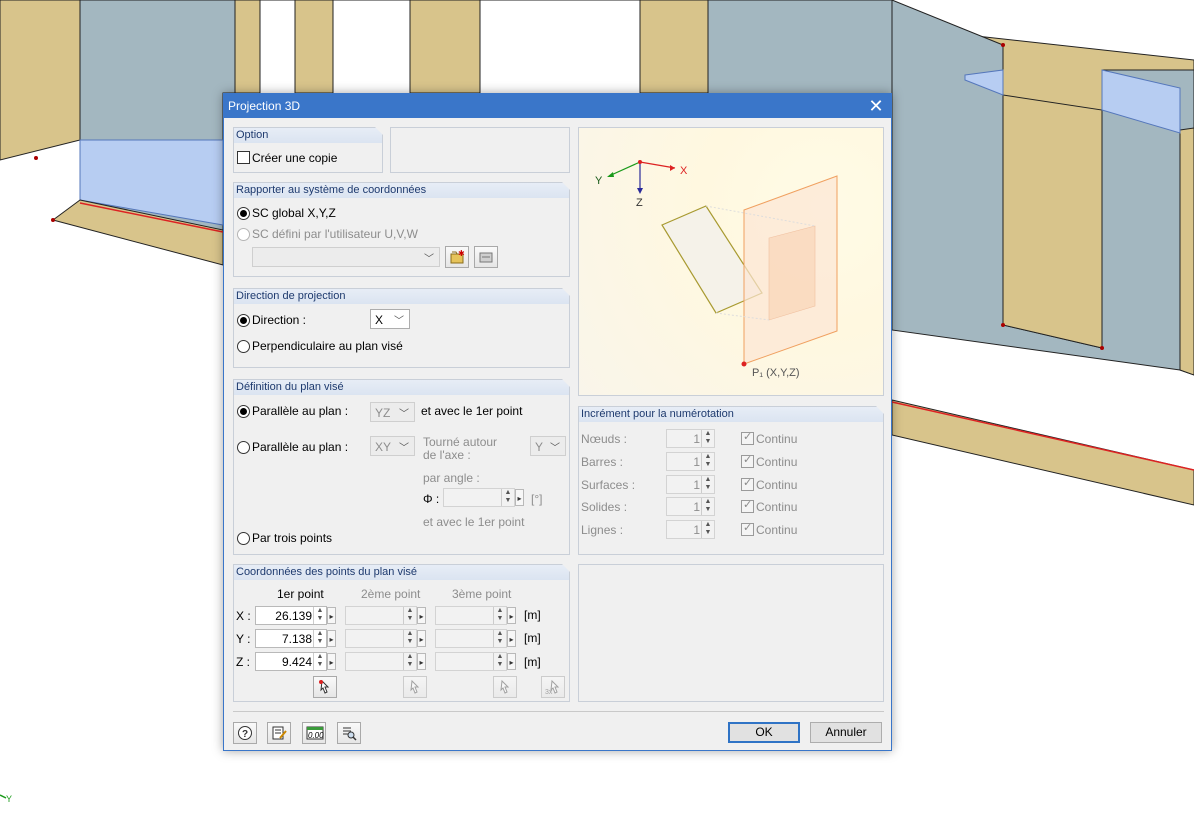 Image resolution: width=1194 pixels, height=834 pixels. What do you see at coordinates (291, 615) in the screenshot?
I see `x-first-point-input: 26.139 ▲ ▼` at bounding box center [291, 615].